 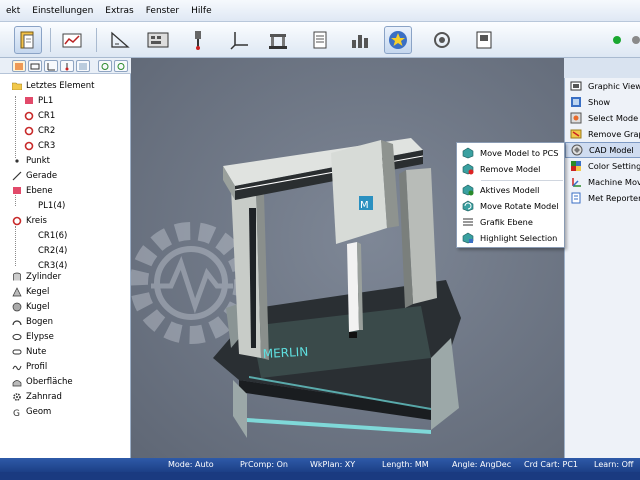 I want to click on ellipse-icon, so click(x=17, y=336).